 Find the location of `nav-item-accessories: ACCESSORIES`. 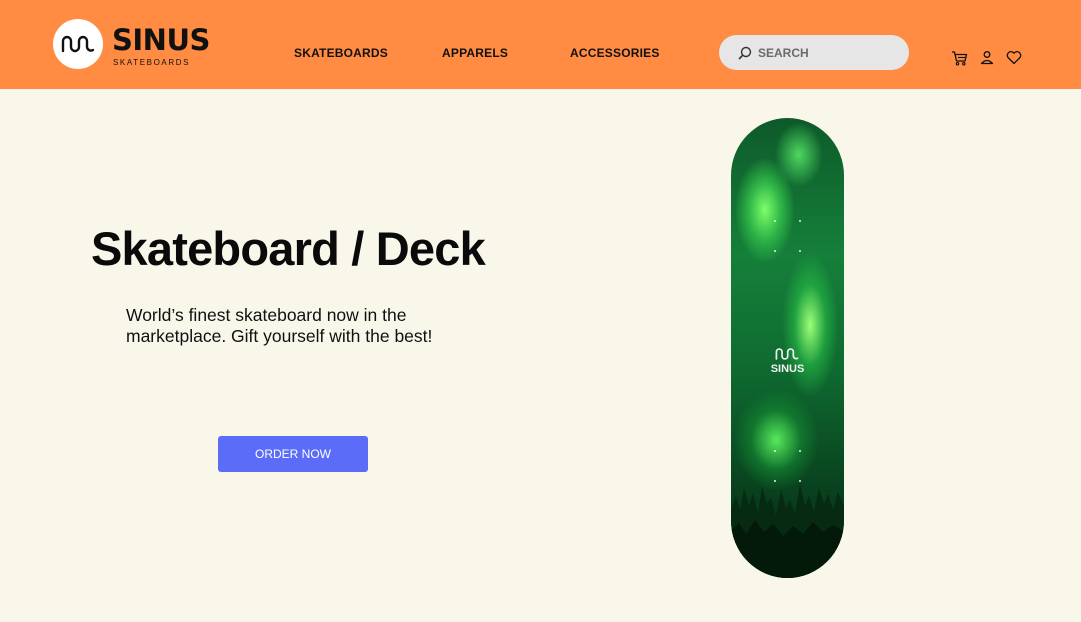

nav-item-accessories: ACCESSORIES is located at coordinates (615, 53).